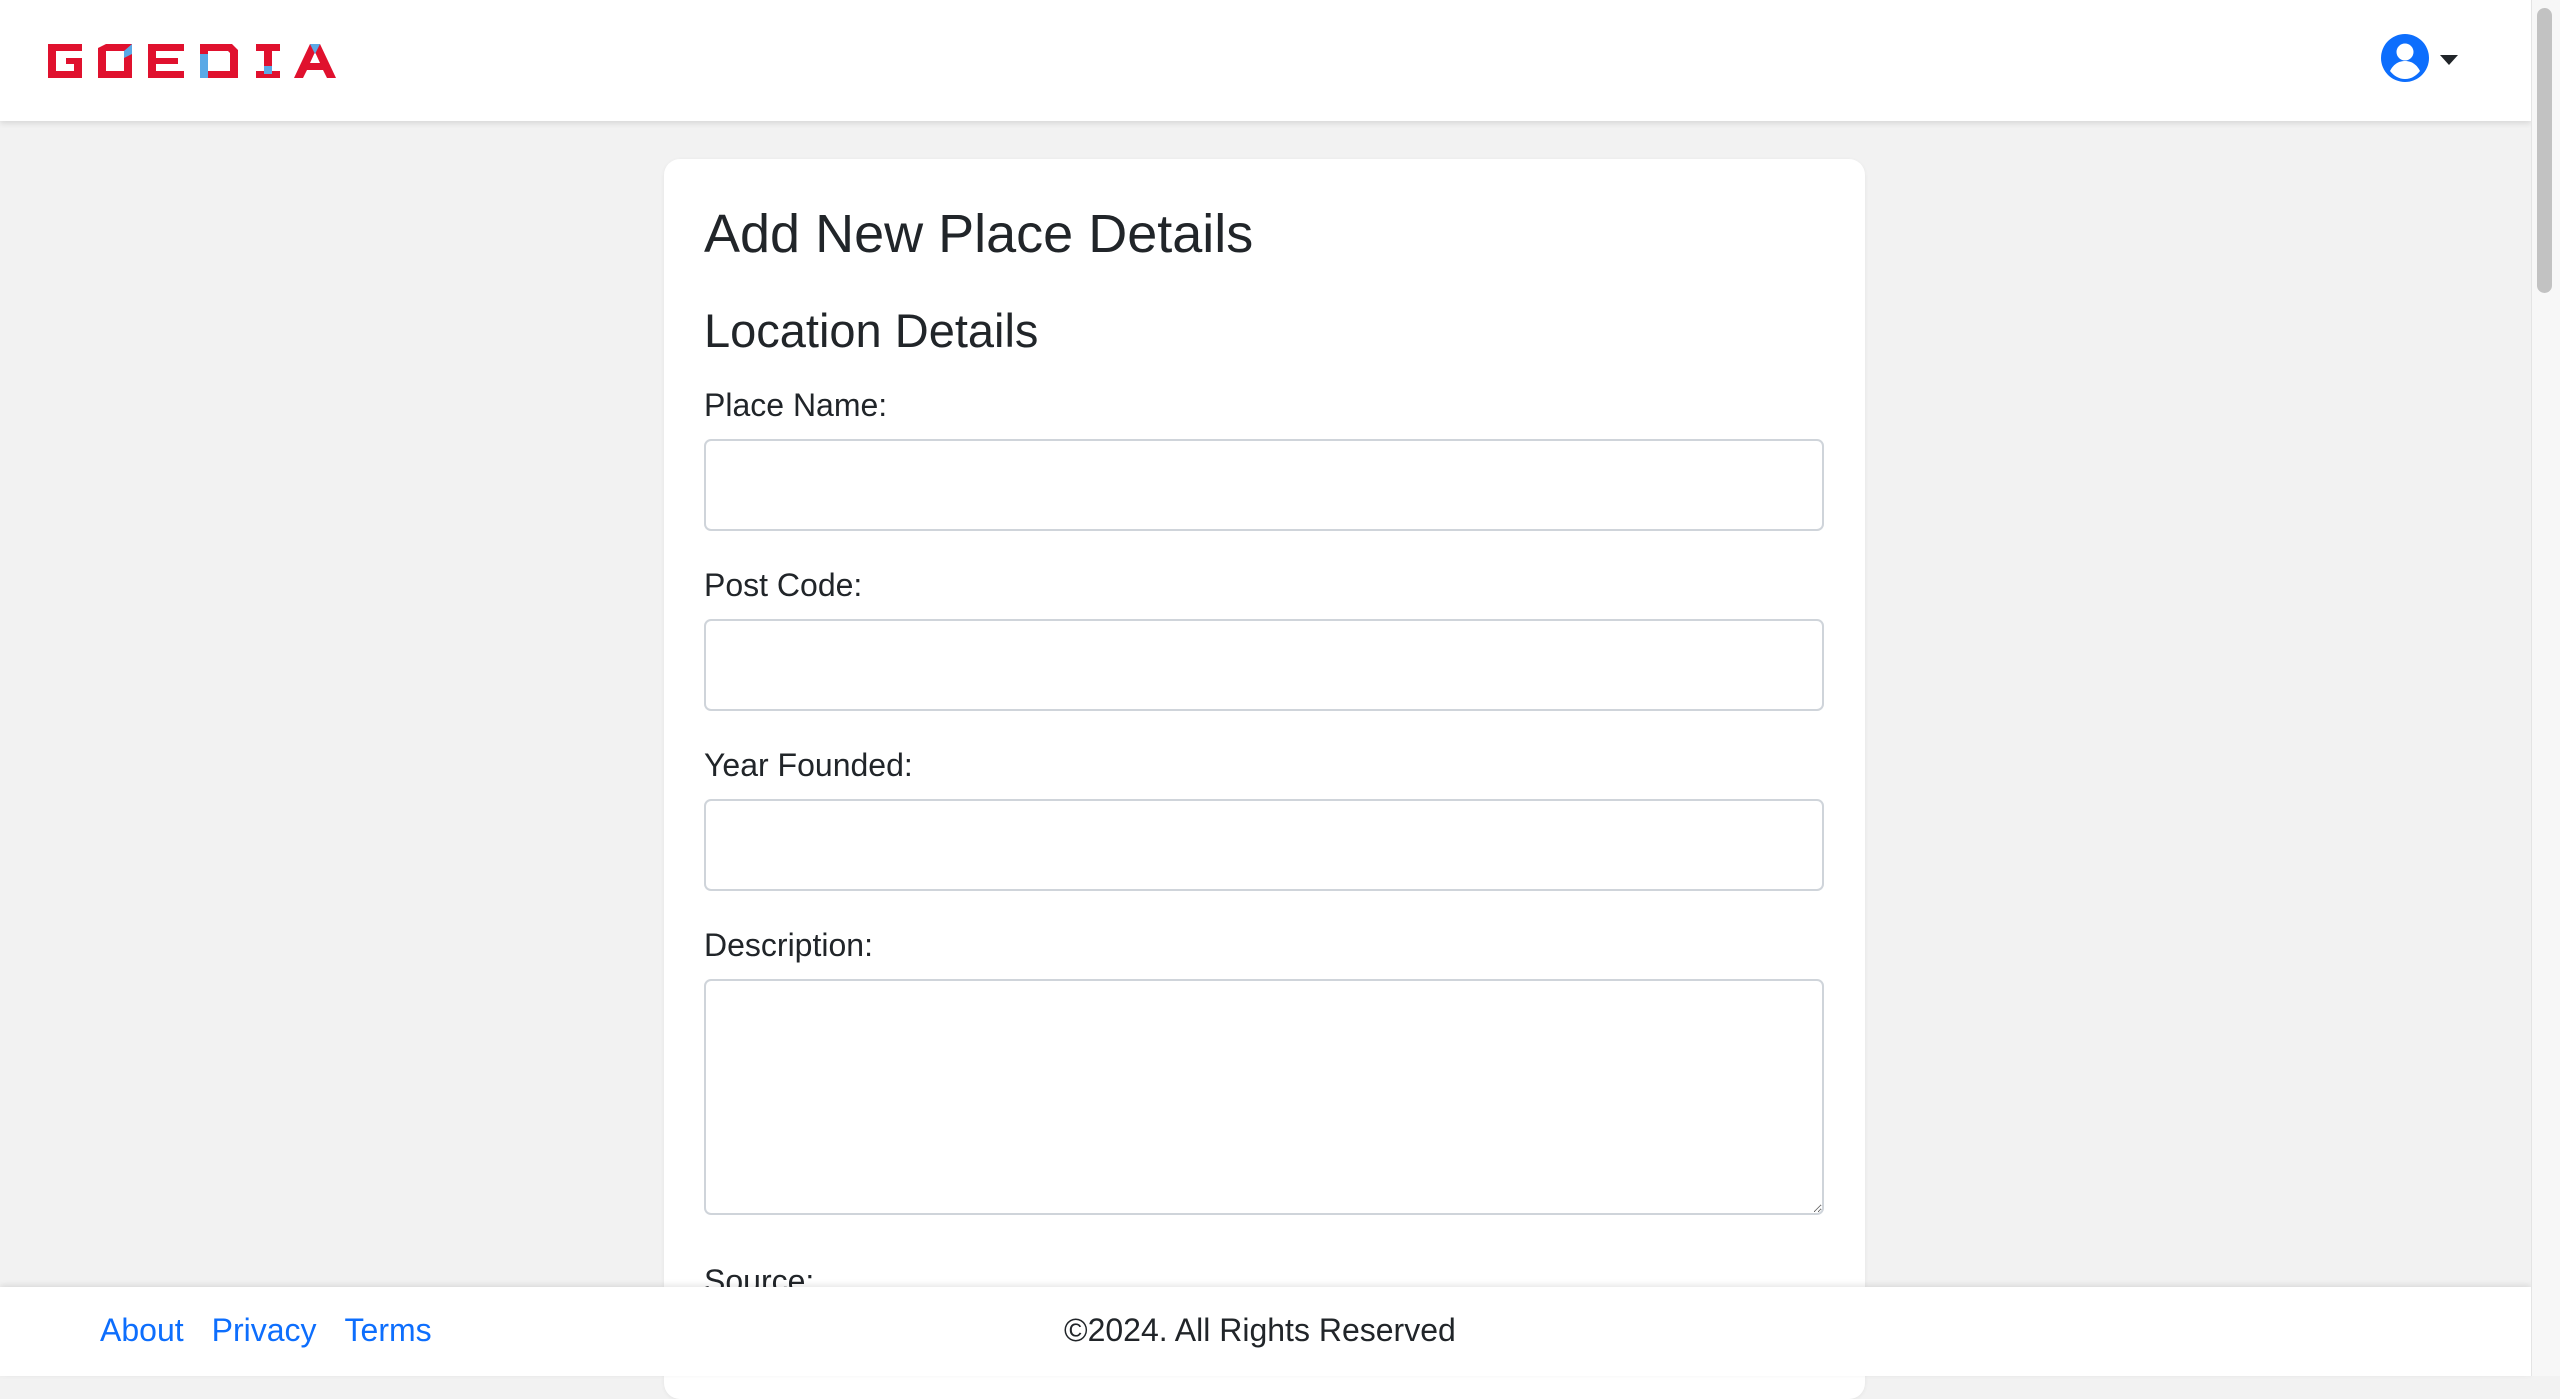 The width and height of the screenshot is (2560, 1399). Describe the element at coordinates (979, 234) in the screenshot. I see `page-title: Add New Place Details` at that location.